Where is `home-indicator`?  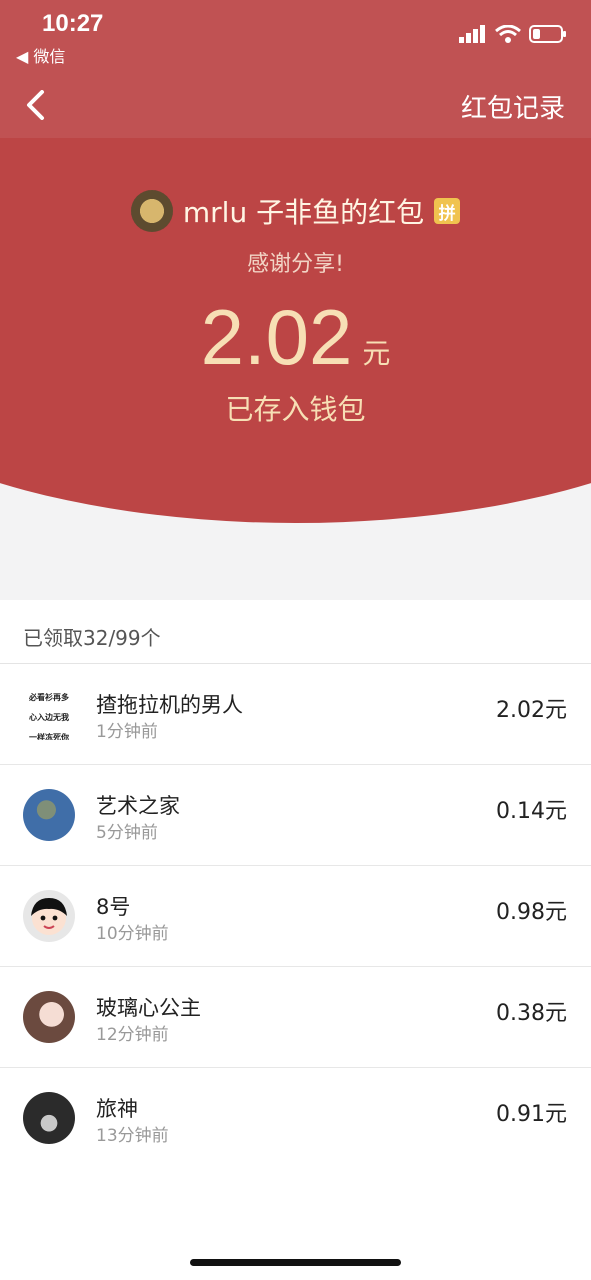
home-indicator is located at coordinates (295, 1262).